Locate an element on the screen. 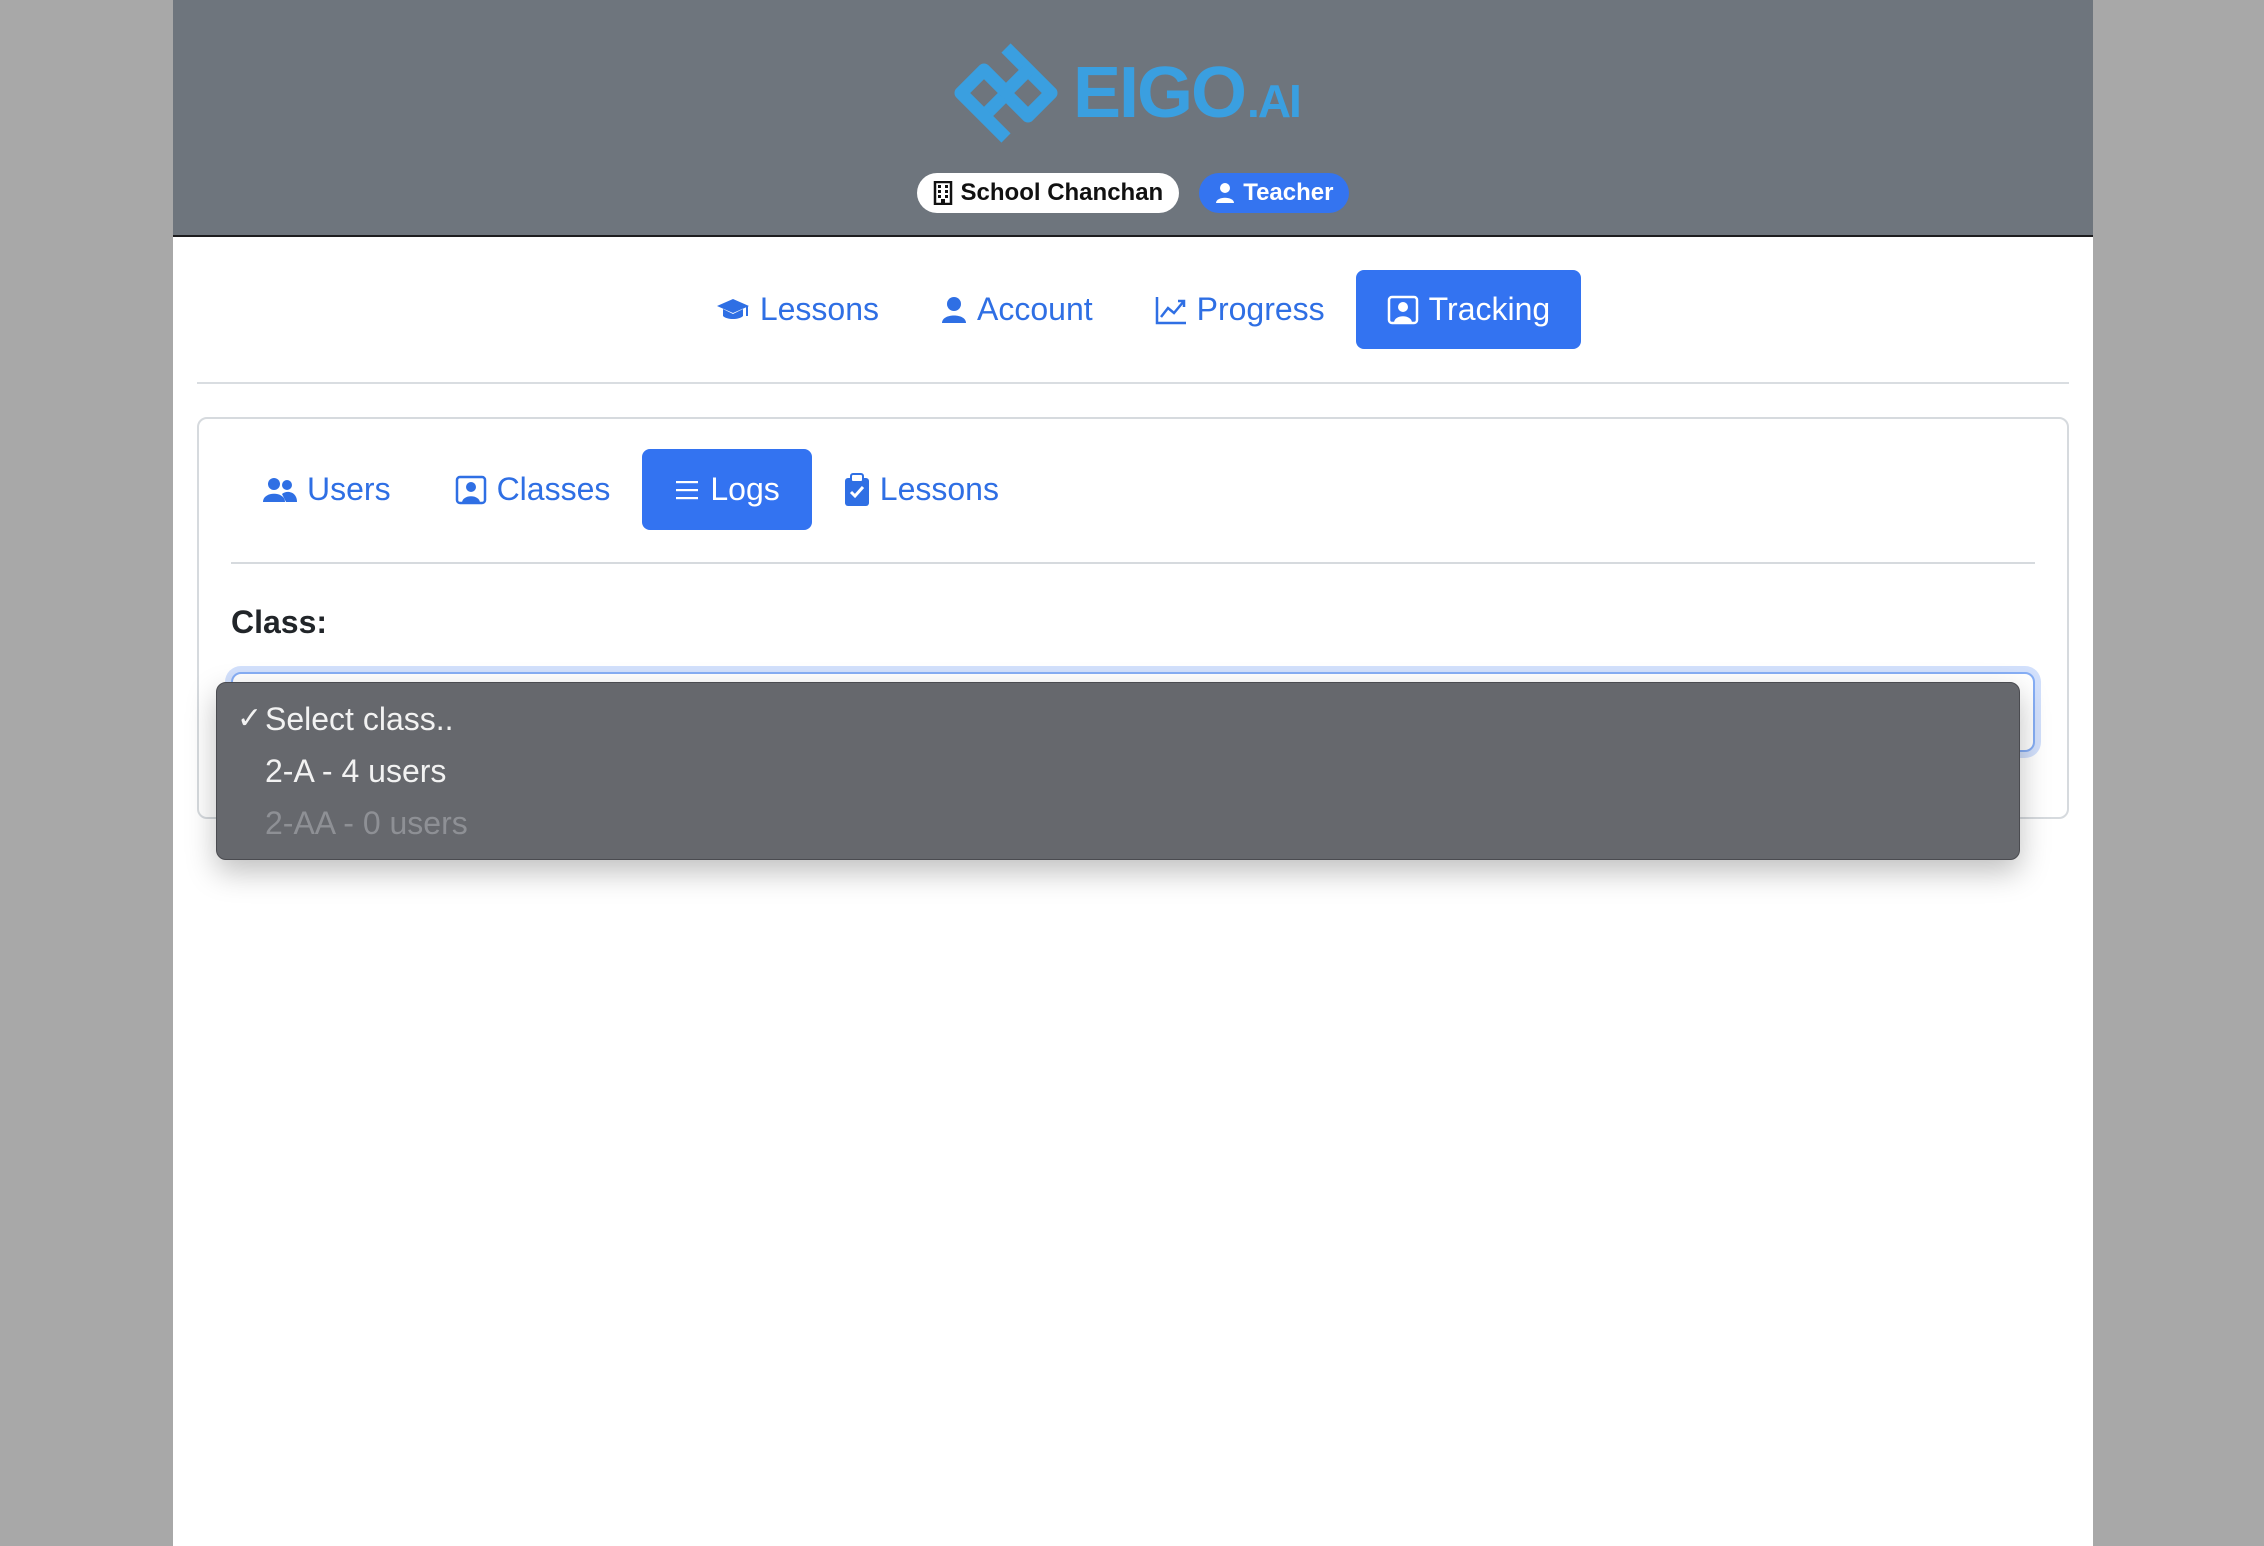 Image resolution: width=2264 pixels, height=1546 pixels. chart-line-icon is located at coordinates (1170, 310).